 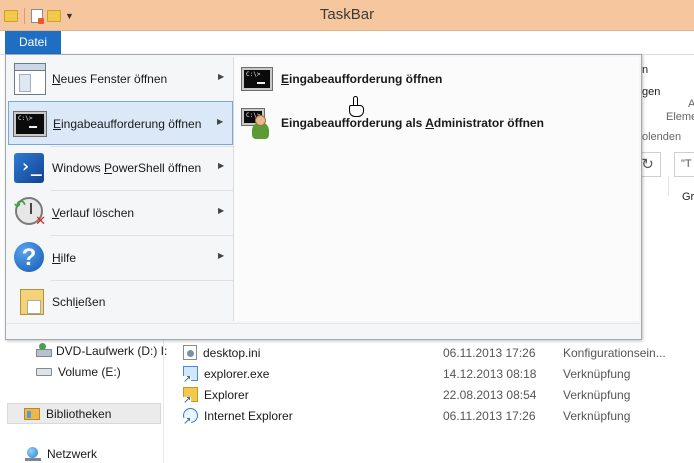 What do you see at coordinates (323, 330) in the screenshot?
I see `file-menu-footer` at bounding box center [323, 330].